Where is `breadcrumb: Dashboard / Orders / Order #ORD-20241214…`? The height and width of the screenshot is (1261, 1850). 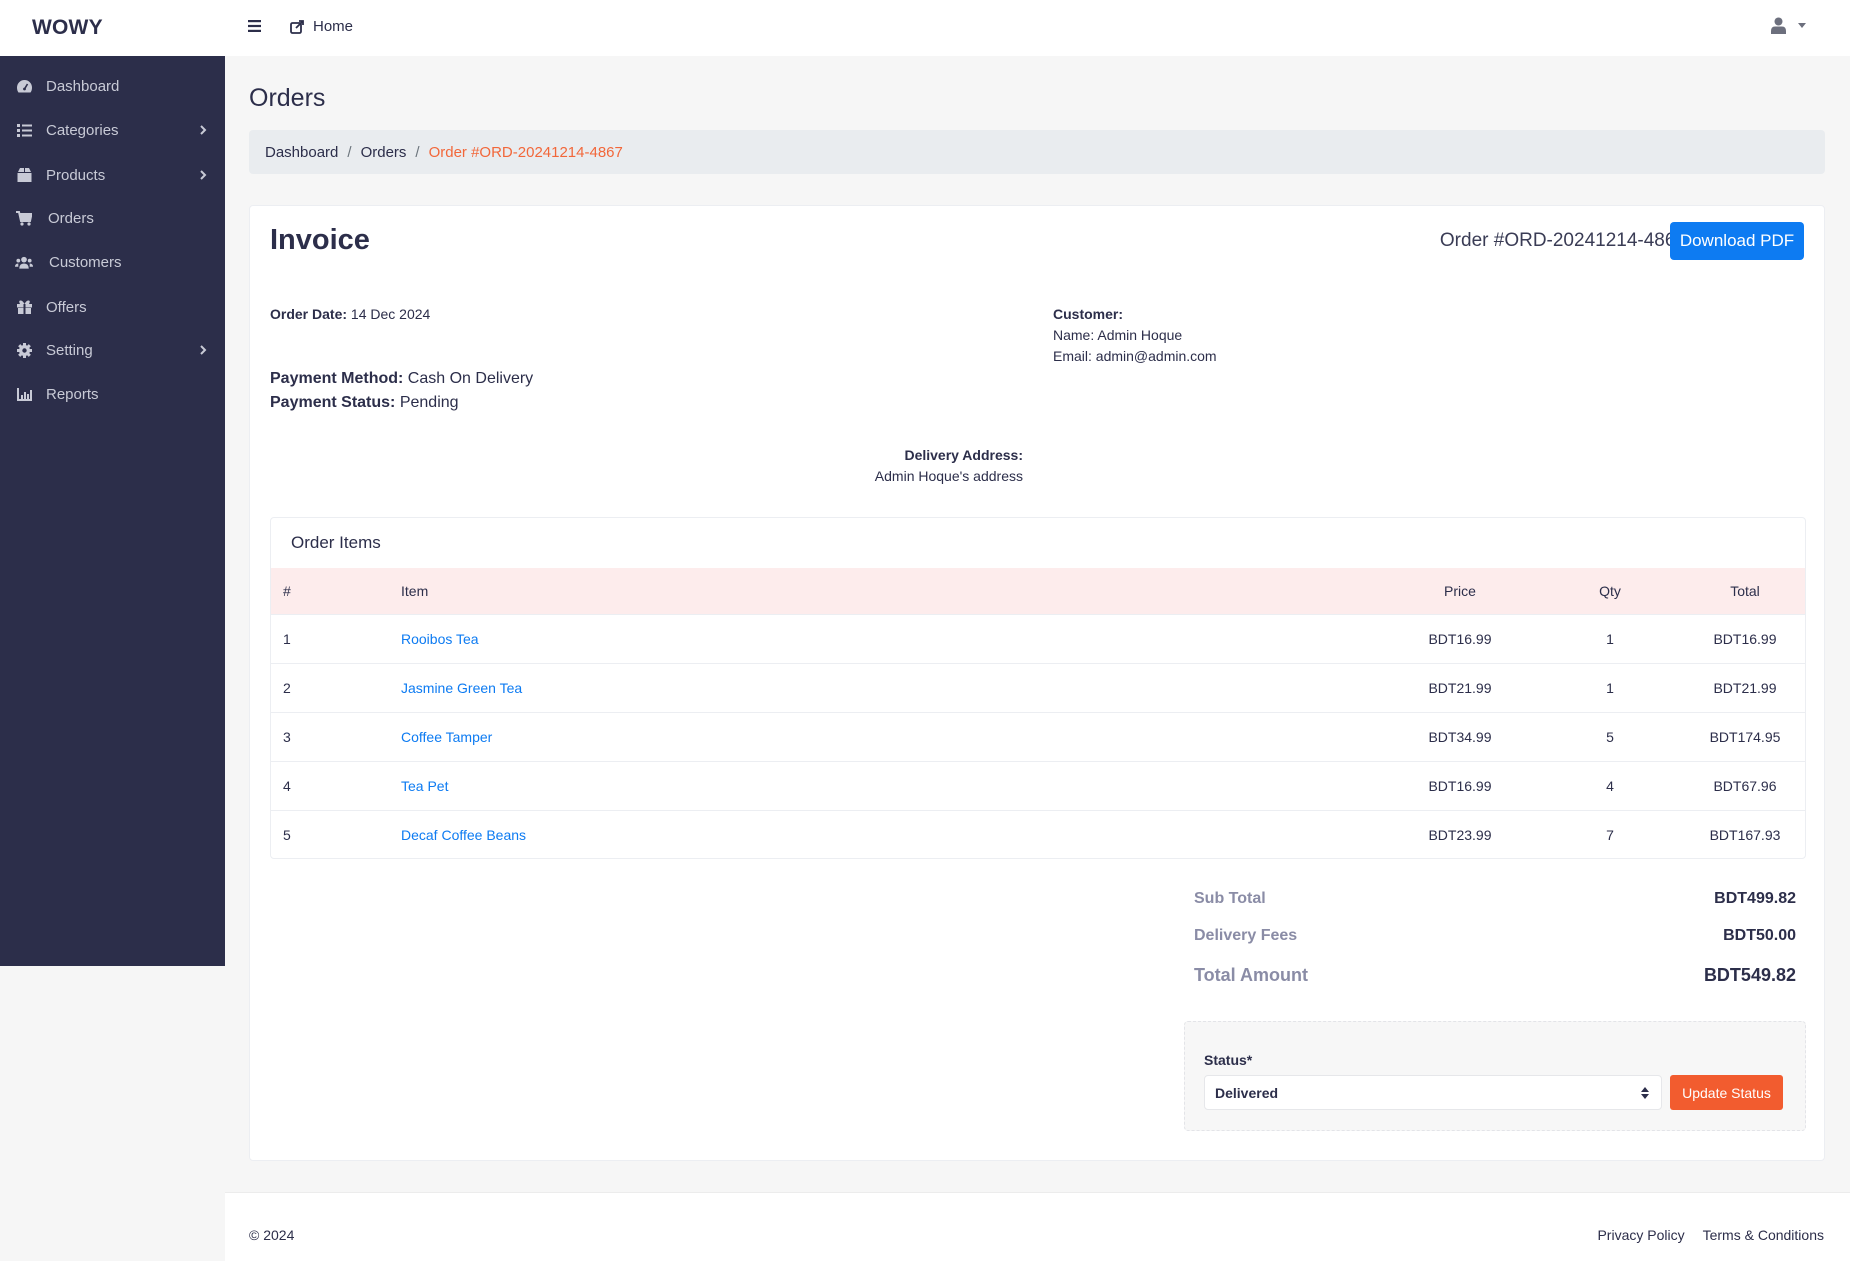 breadcrumb: Dashboard / Orders / Order #ORD-20241214… is located at coordinates (1037, 152).